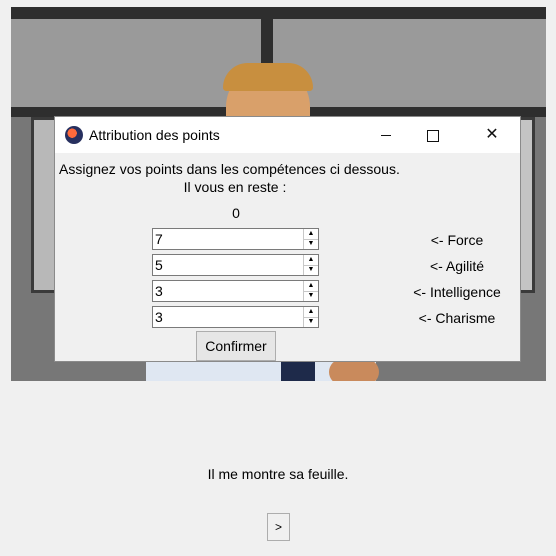  What do you see at coordinates (236, 346) in the screenshot?
I see `confirm-button: Confirmer` at bounding box center [236, 346].